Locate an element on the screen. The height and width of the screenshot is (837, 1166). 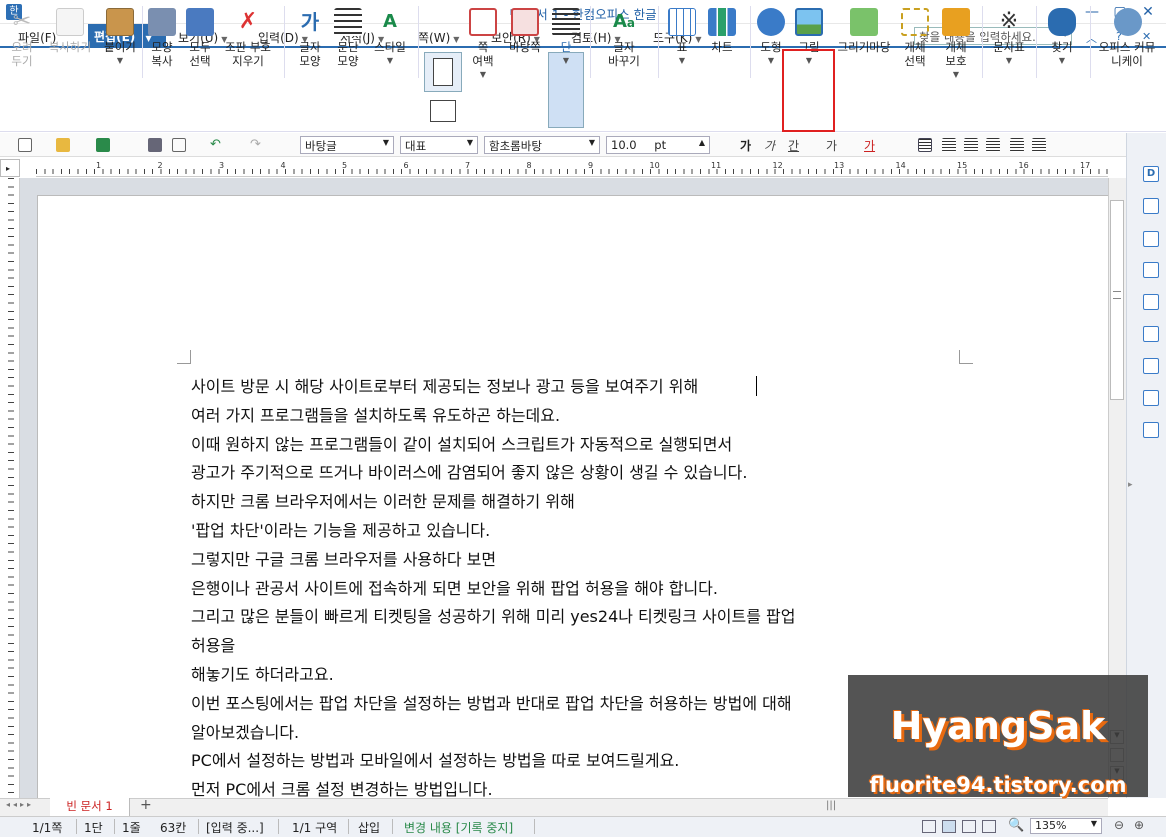
margin-corner-tr is located at coordinates (966, 357).